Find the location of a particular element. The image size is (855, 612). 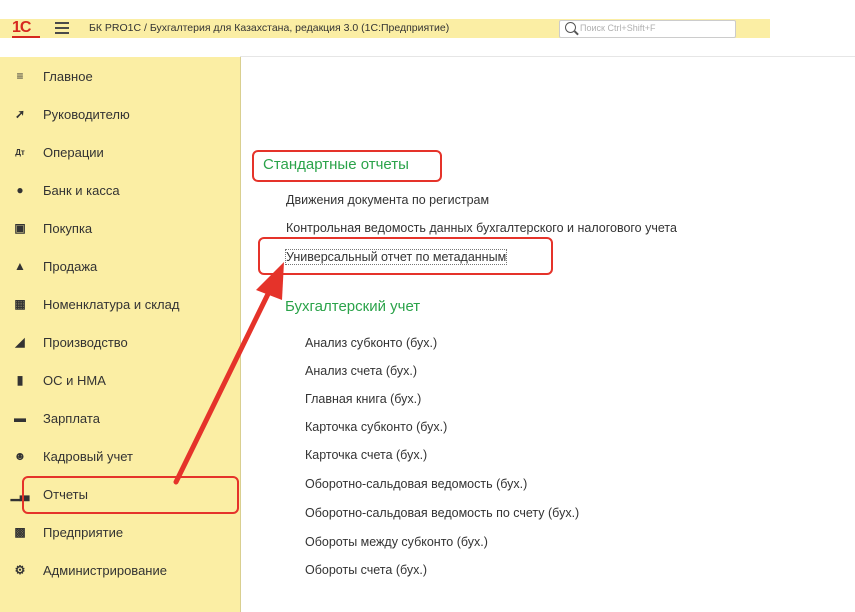

reports-highlight is located at coordinates (130, 495).